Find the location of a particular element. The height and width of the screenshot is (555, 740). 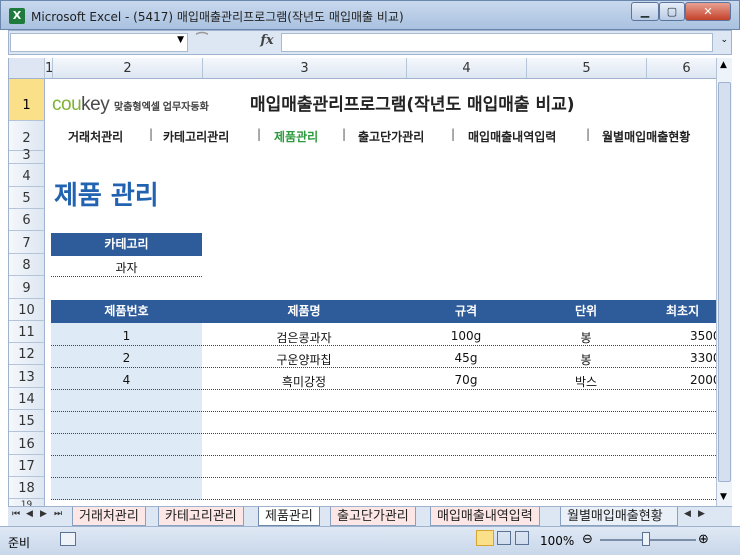

category-underline is located at coordinates (126, 276).